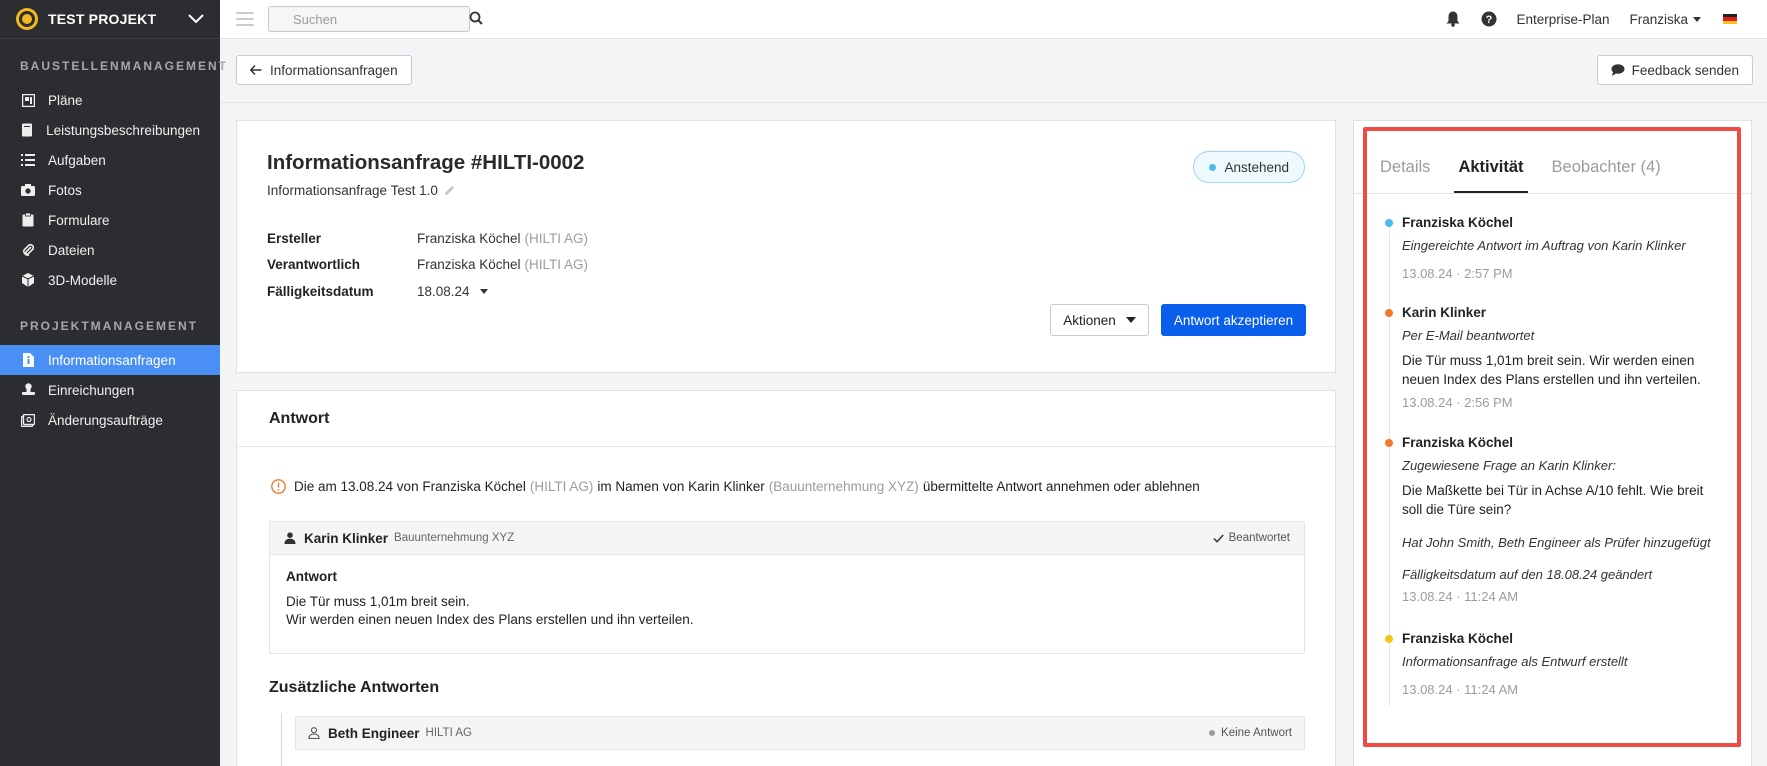  I want to click on sidebar-item-plans: Pläne, so click(110, 100).